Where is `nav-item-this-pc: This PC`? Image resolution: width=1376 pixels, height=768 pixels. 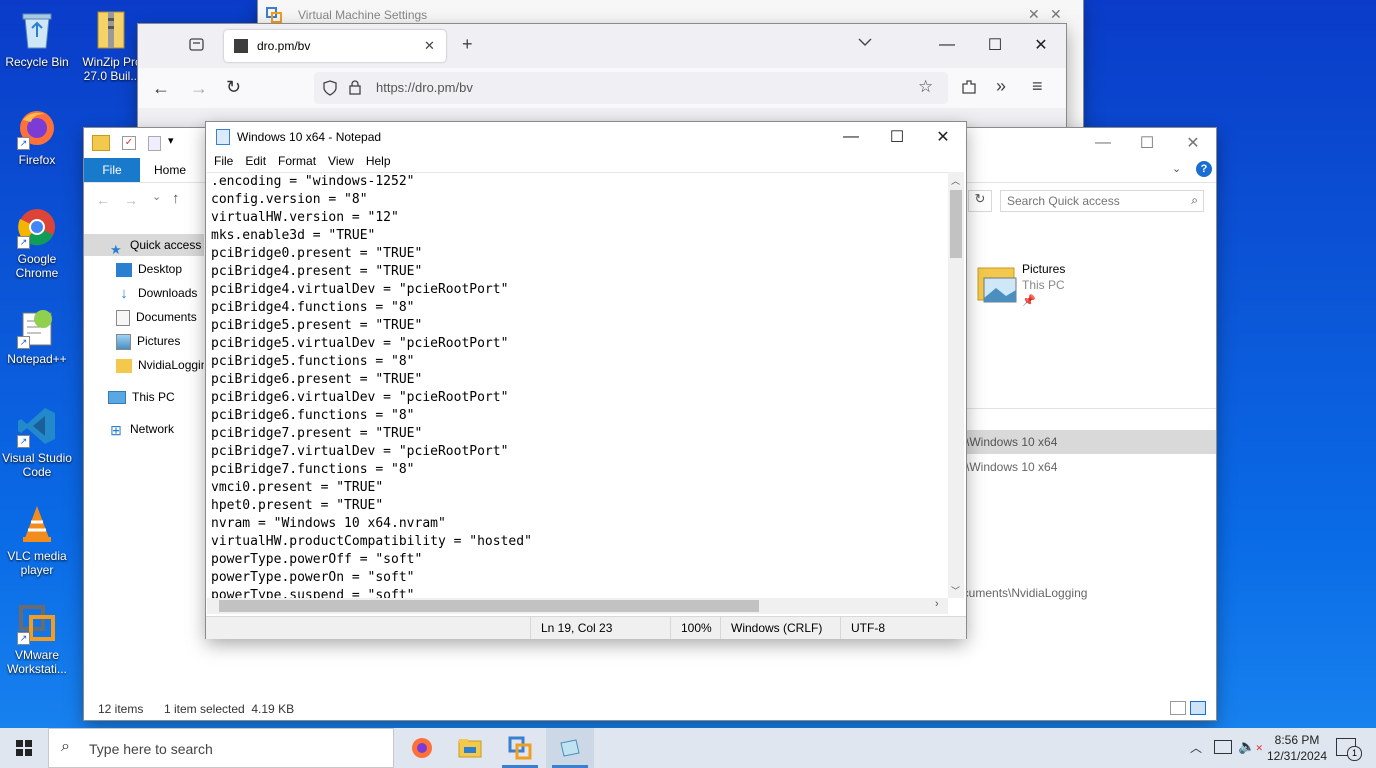
nav-item-this-pc: This PC is located at coordinates (129, 397).